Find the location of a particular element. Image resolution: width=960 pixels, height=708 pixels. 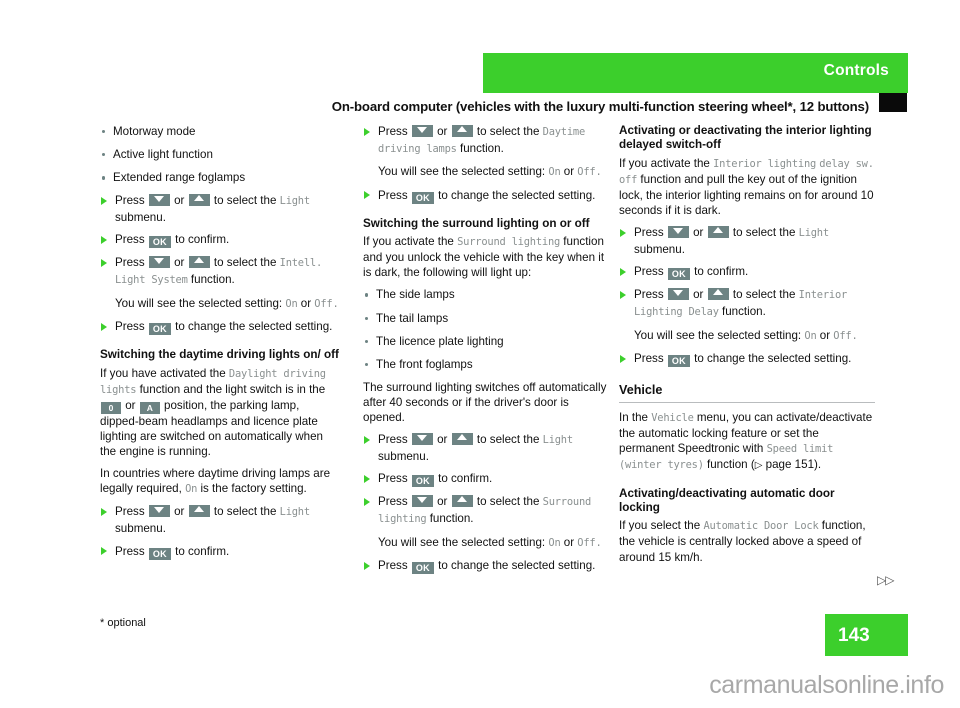

list-item: The tail lamps is located at coordinates (487, 318).